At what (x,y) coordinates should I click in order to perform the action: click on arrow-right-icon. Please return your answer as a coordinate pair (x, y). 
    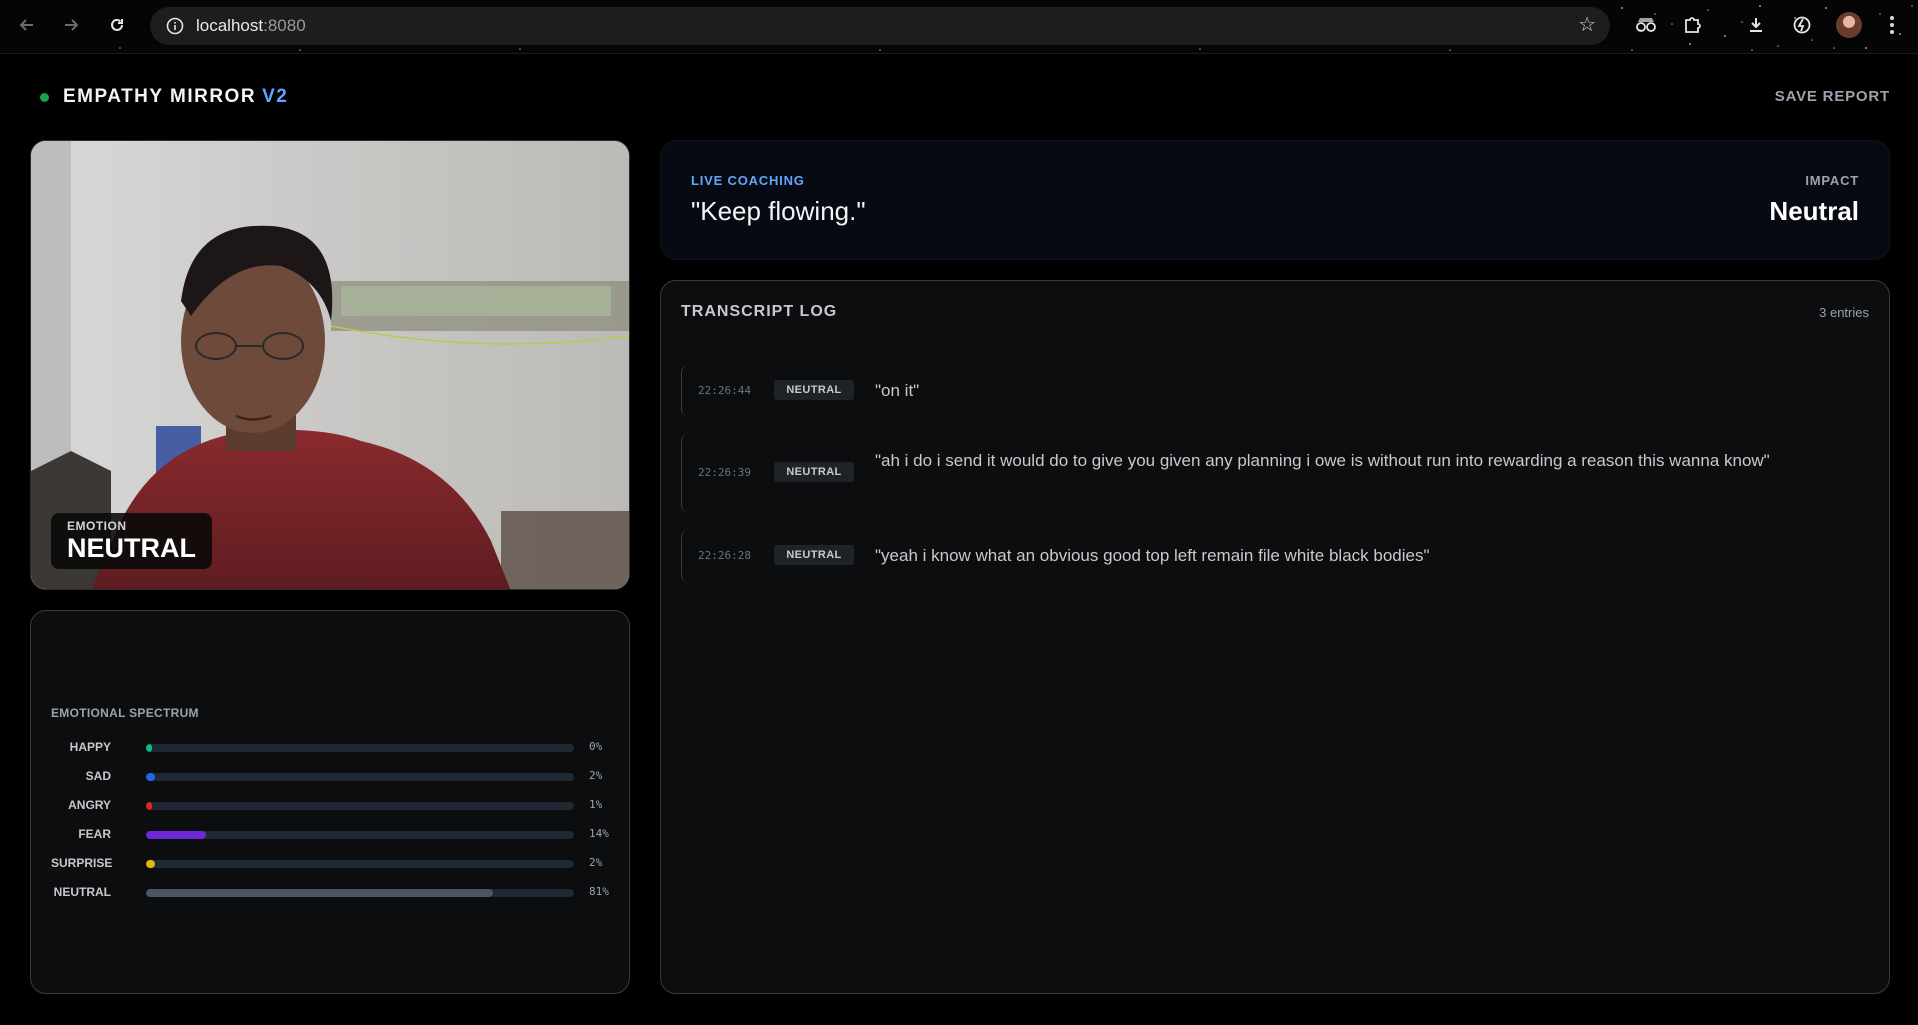
    Looking at the image, I should click on (72, 25).